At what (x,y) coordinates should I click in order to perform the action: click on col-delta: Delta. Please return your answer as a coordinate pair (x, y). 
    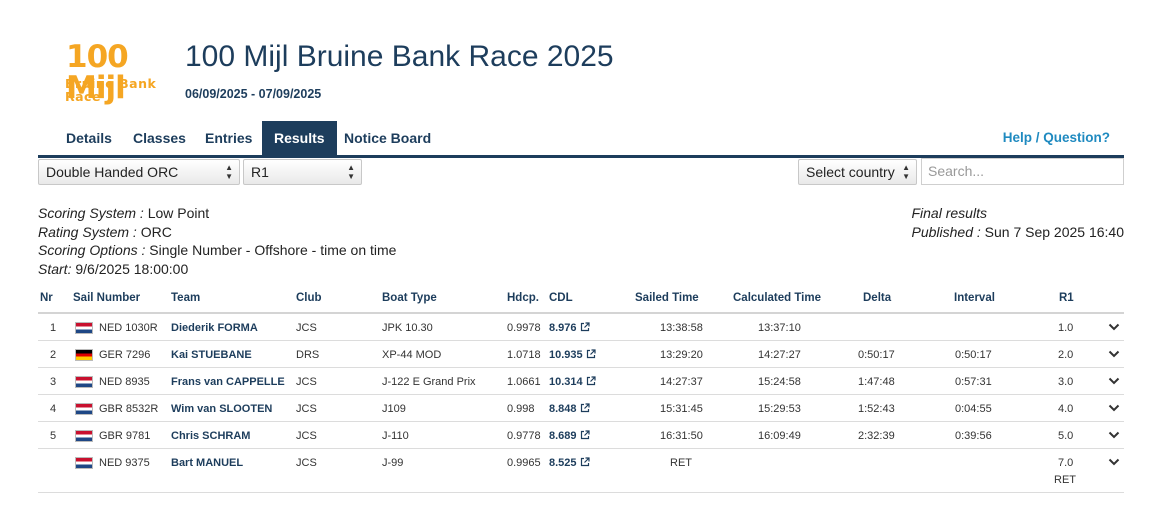
    Looking at the image, I should click on (877, 298).